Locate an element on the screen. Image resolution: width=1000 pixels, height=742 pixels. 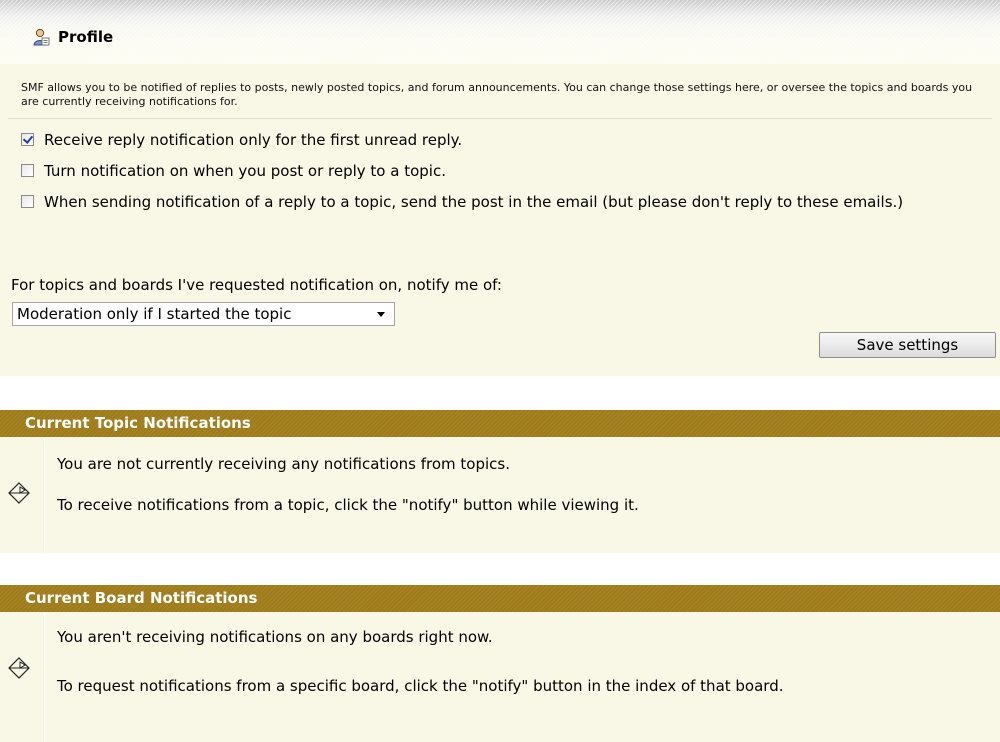
board-notifications-icon-column is located at coordinates (22, 677).